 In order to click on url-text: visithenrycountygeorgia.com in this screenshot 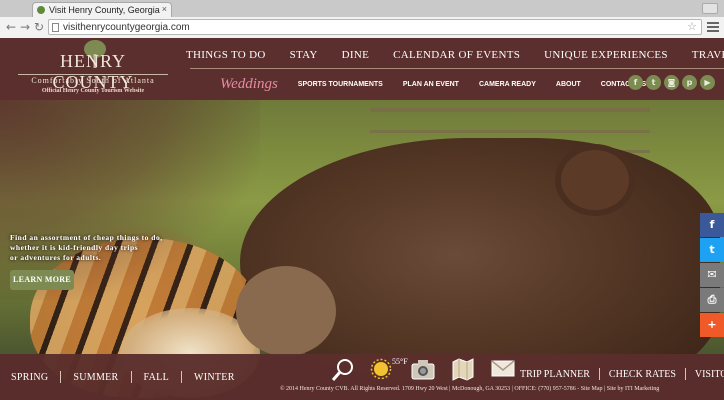, I will do `click(126, 27)`.